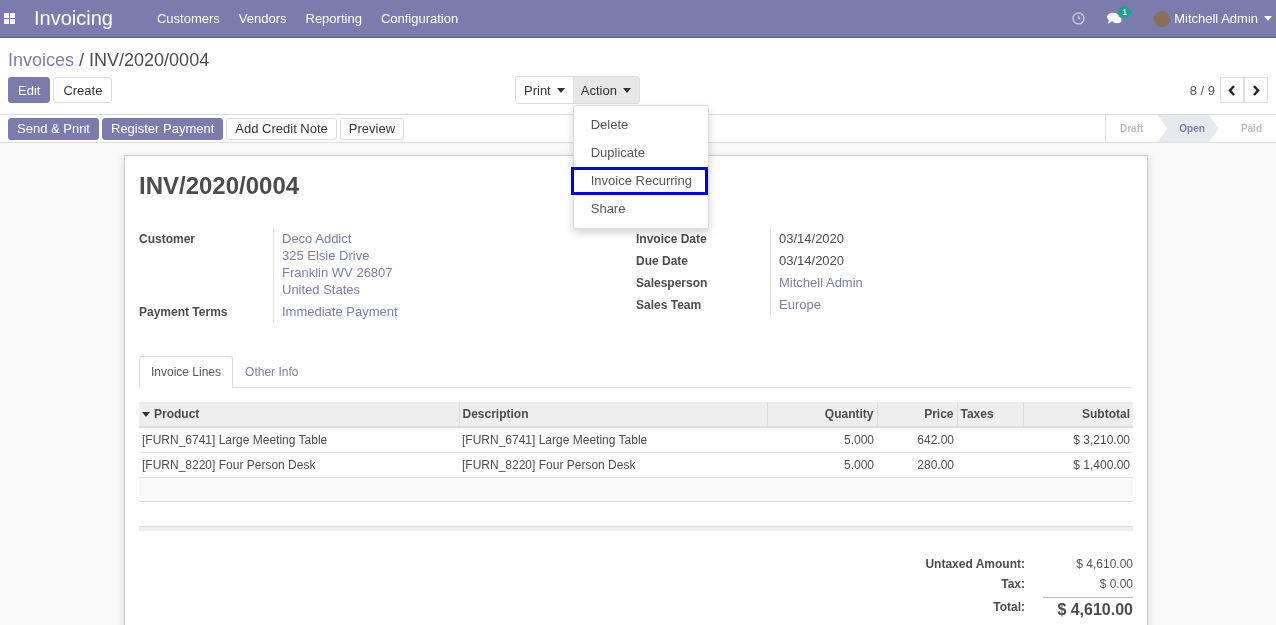 This screenshot has height=625, width=1276. What do you see at coordinates (206, 312) in the screenshot?
I see `field-label: Payment Terms` at bounding box center [206, 312].